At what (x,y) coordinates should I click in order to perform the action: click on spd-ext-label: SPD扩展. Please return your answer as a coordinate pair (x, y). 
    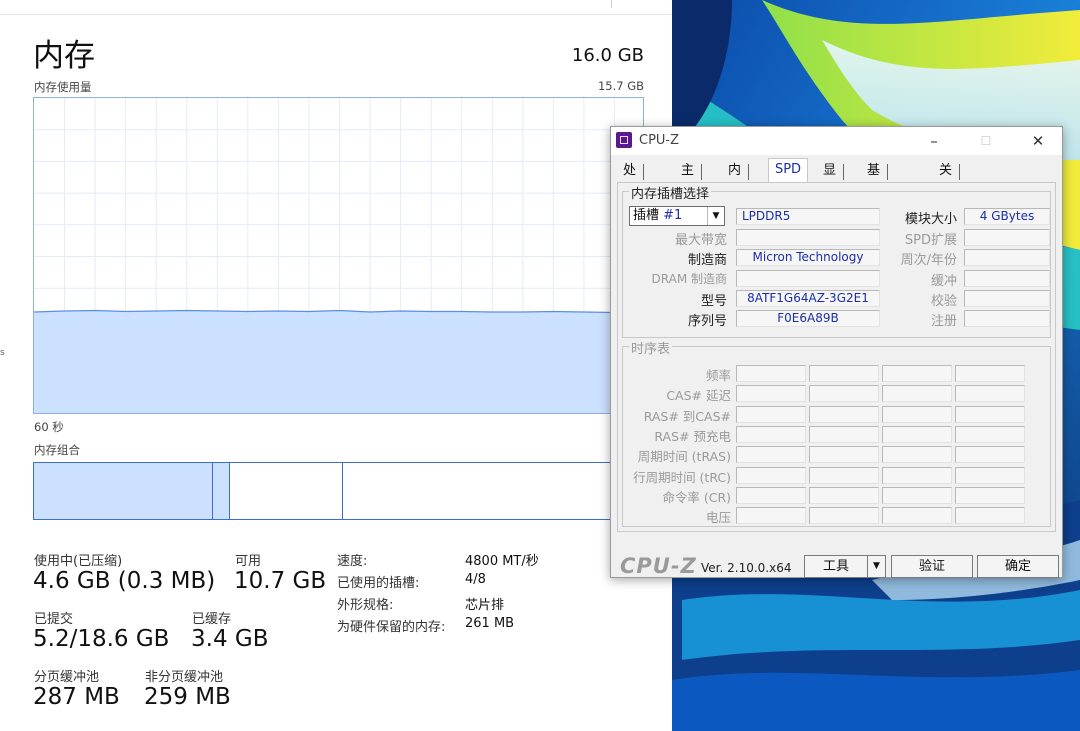
    Looking at the image, I should click on (930, 240).